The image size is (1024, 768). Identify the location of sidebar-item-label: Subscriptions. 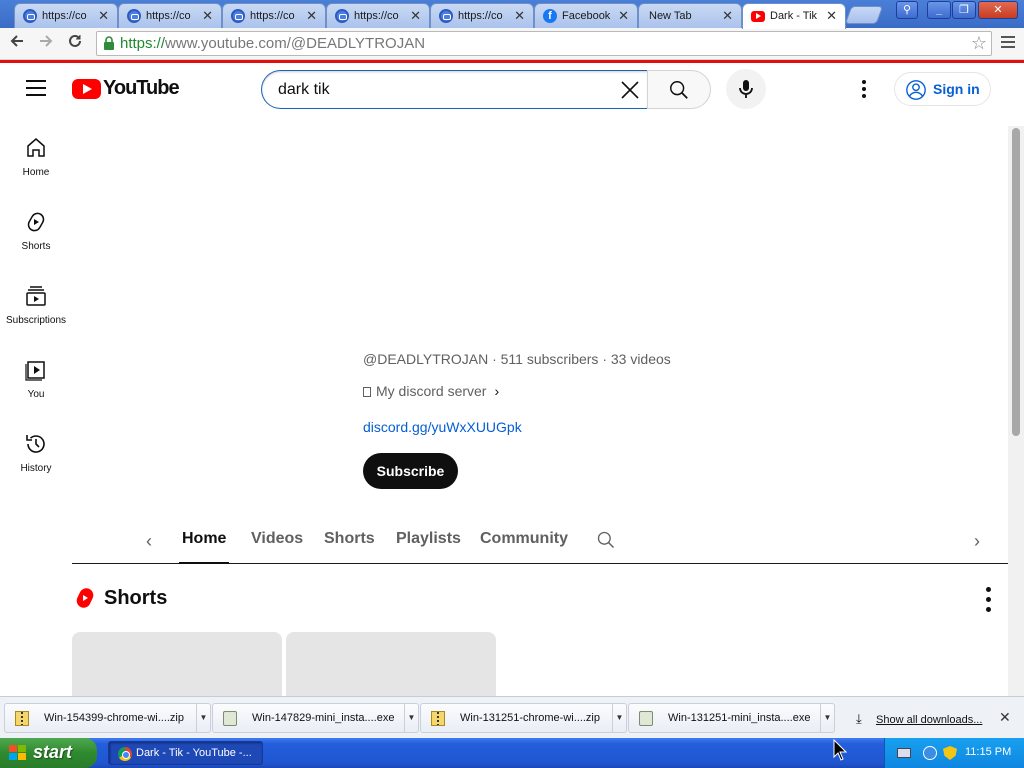
(36, 320).